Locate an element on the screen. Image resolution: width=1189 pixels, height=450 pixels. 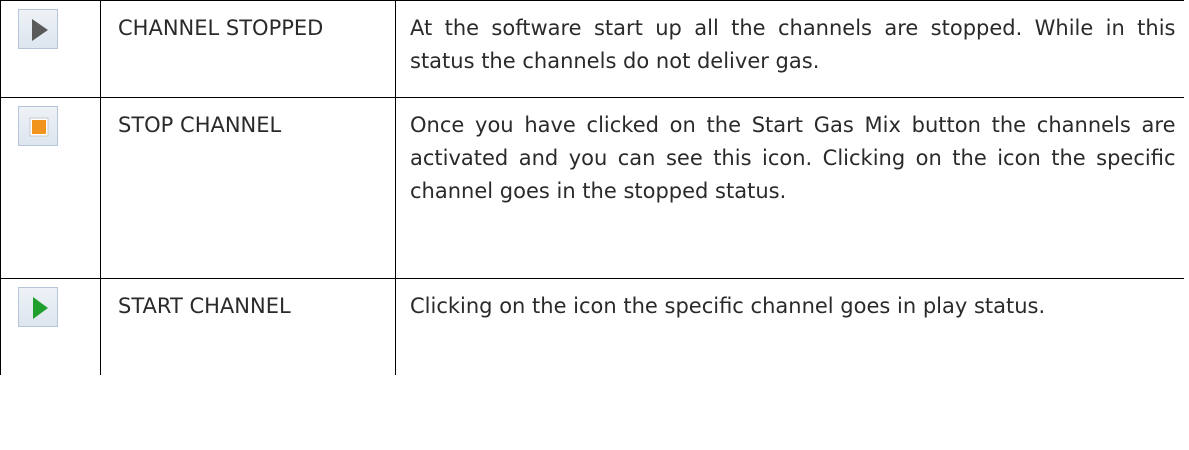
status-name: STOP CHANNEL is located at coordinates (248, 188).